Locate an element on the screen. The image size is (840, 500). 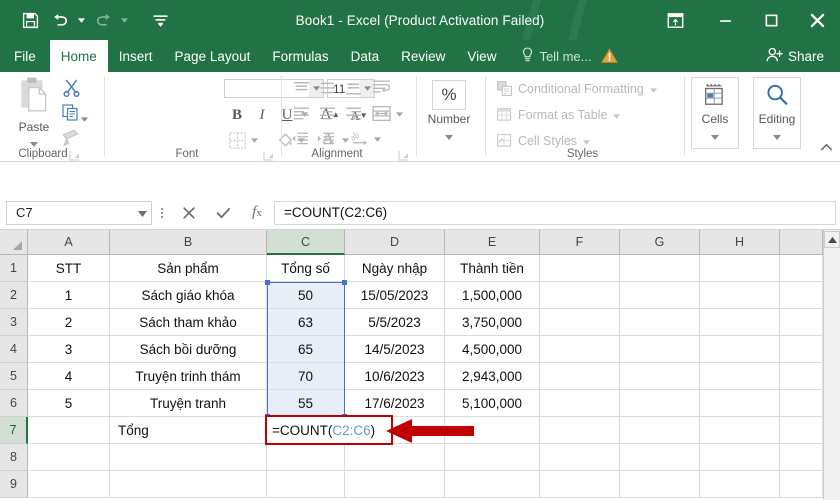
cell-h9 is located at coordinates (740, 484).